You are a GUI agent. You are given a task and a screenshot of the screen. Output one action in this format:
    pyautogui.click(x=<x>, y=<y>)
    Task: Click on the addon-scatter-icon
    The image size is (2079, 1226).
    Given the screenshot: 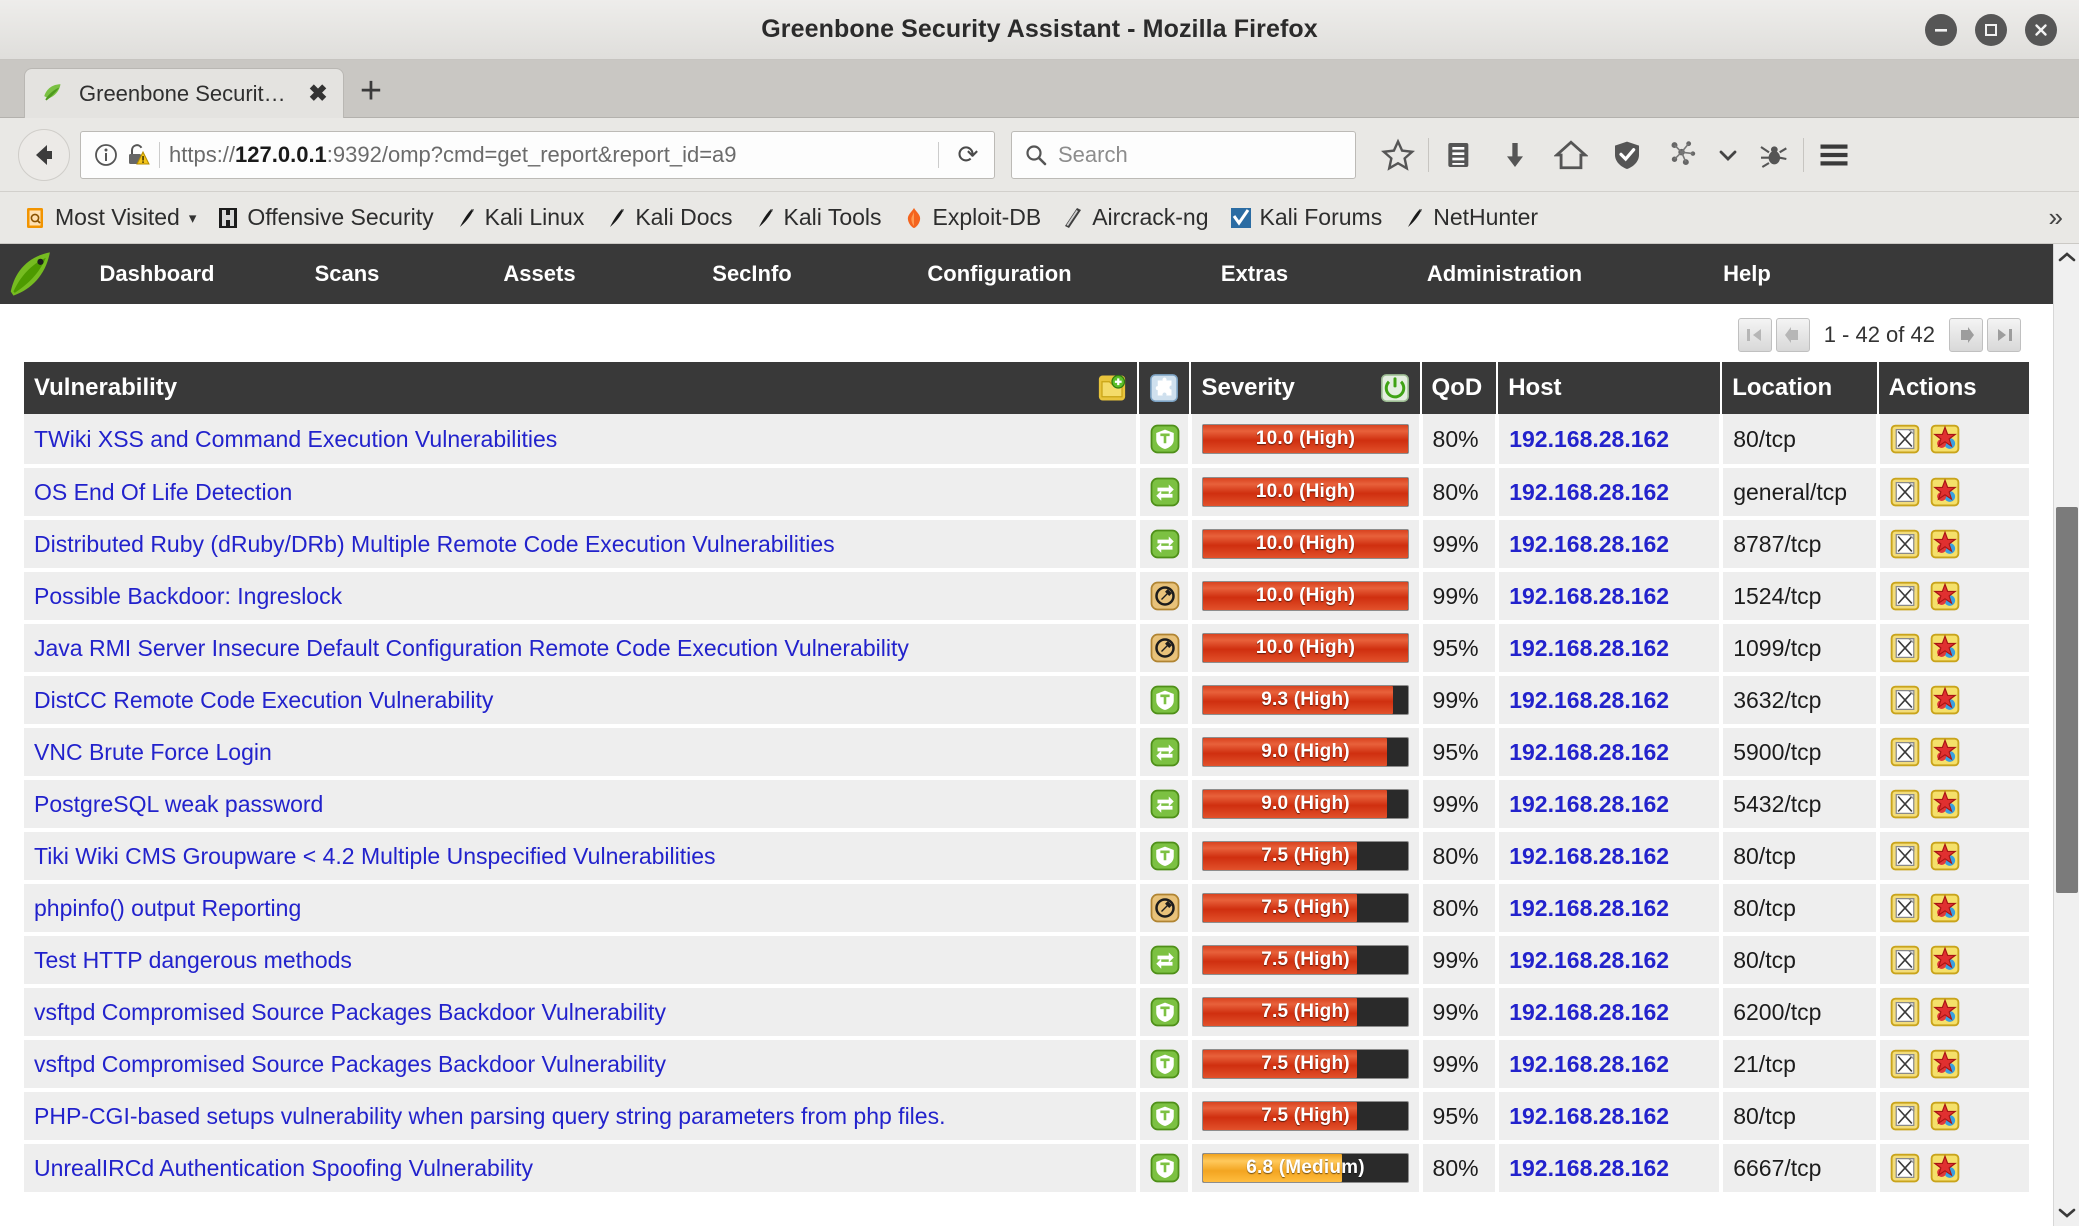 What is the action you would take?
    pyautogui.click(x=1683, y=155)
    